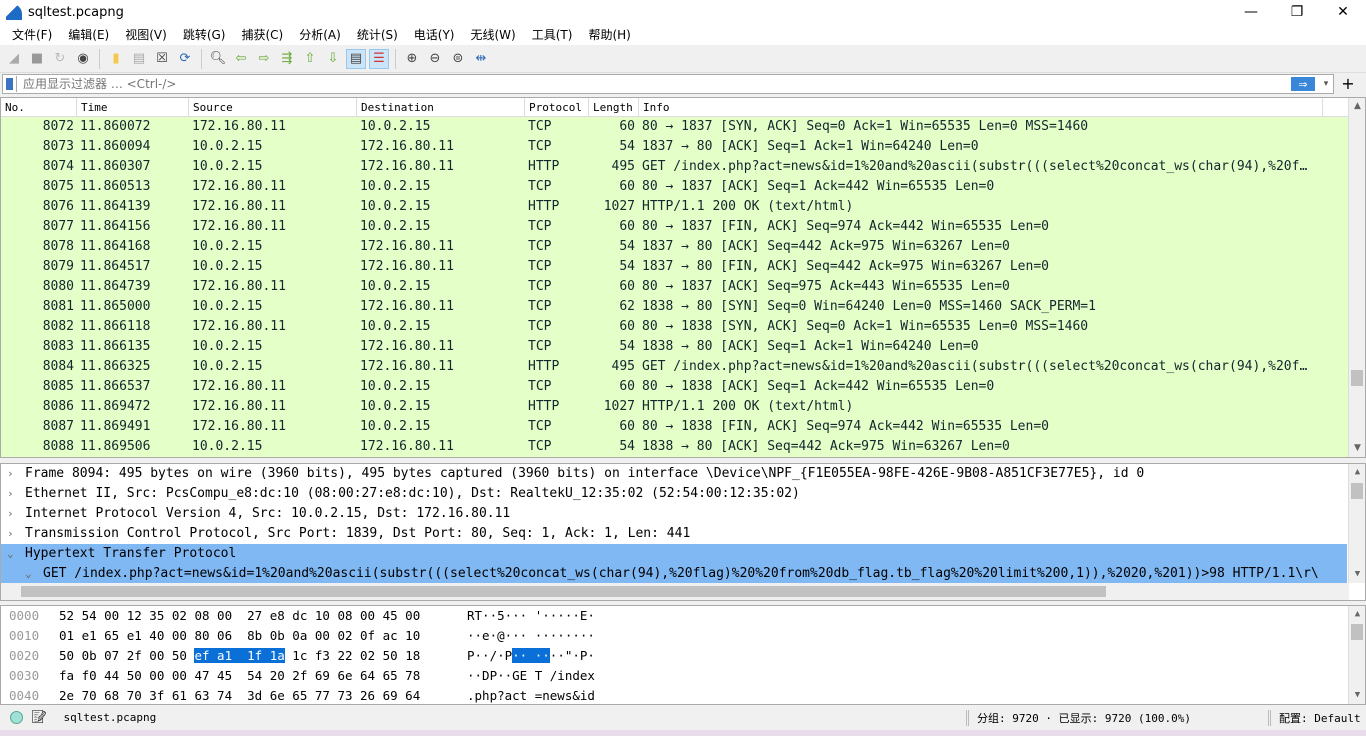 This screenshot has width=1366, height=736. What do you see at coordinates (146, 34) in the screenshot?
I see `menu-view: 视图(V)` at bounding box center [146, 34].